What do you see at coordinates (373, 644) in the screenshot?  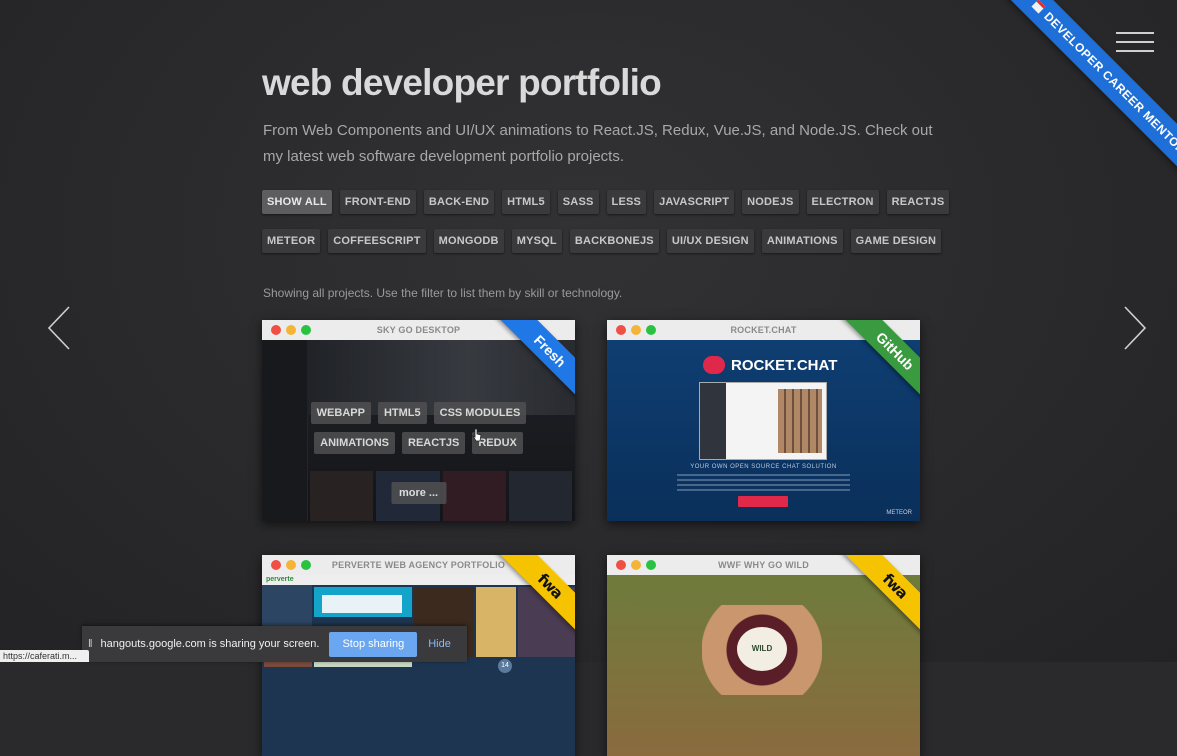 I see `stop-sharing-button: Stop sharing` at bounding box center [373, 644].